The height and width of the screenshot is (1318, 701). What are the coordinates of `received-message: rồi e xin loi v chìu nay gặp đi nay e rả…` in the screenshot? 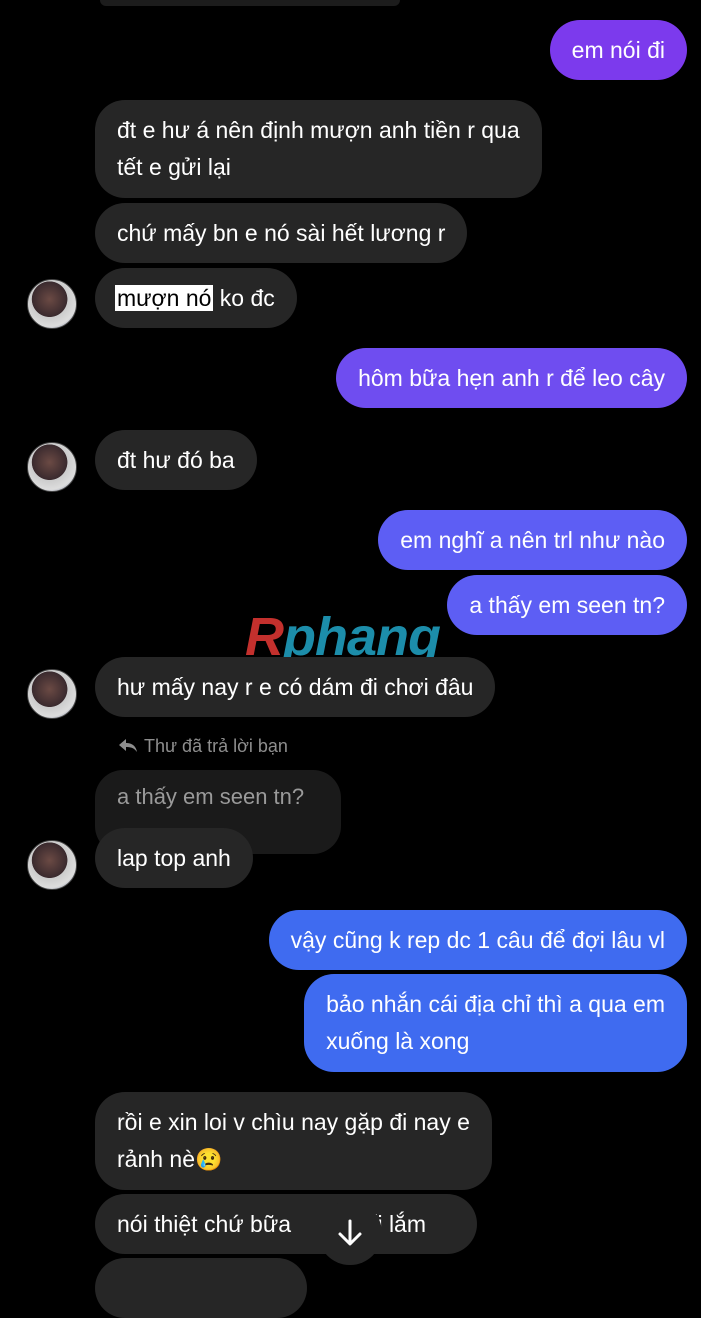 It's located at (293, 1141).